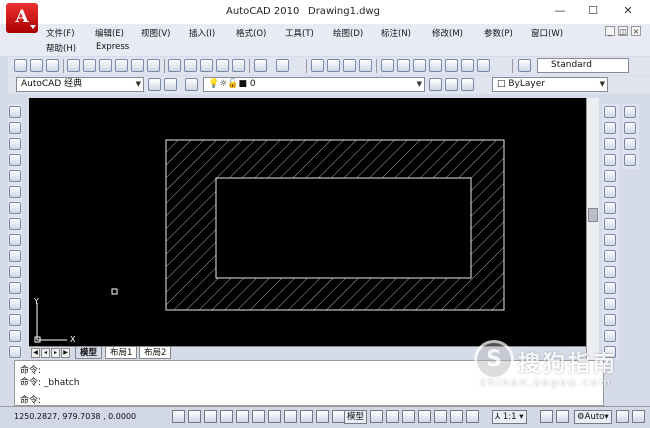 This screenshot has height=428, width=650. What do you see at coordinates (170, 84) in the screenshot?
I see `layer-manager-icon` at bounding box center [170, 84].